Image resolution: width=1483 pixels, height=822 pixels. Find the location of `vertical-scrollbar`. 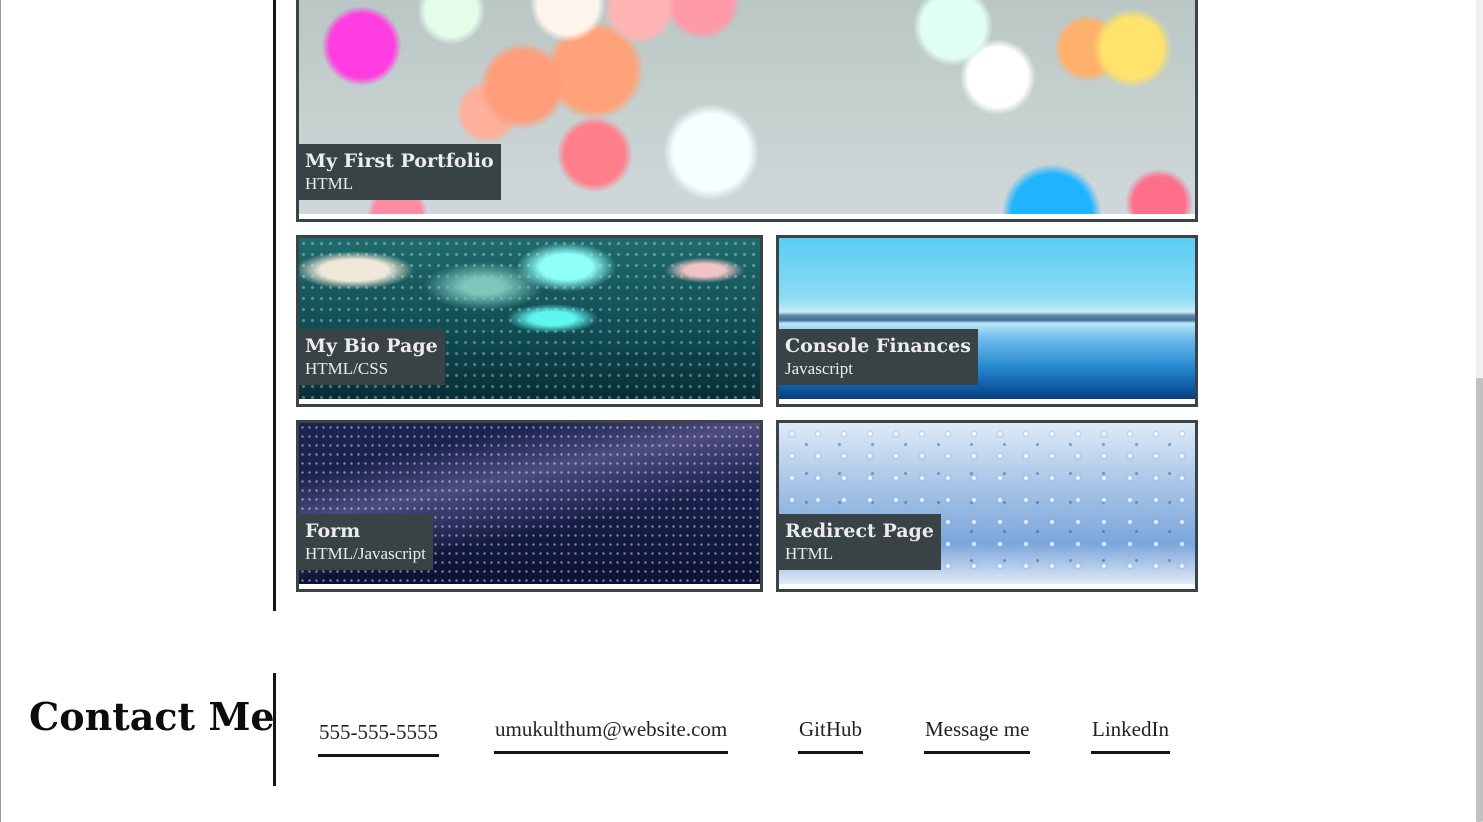

vertical-scrollbar is located at coordinates (1479, 411).